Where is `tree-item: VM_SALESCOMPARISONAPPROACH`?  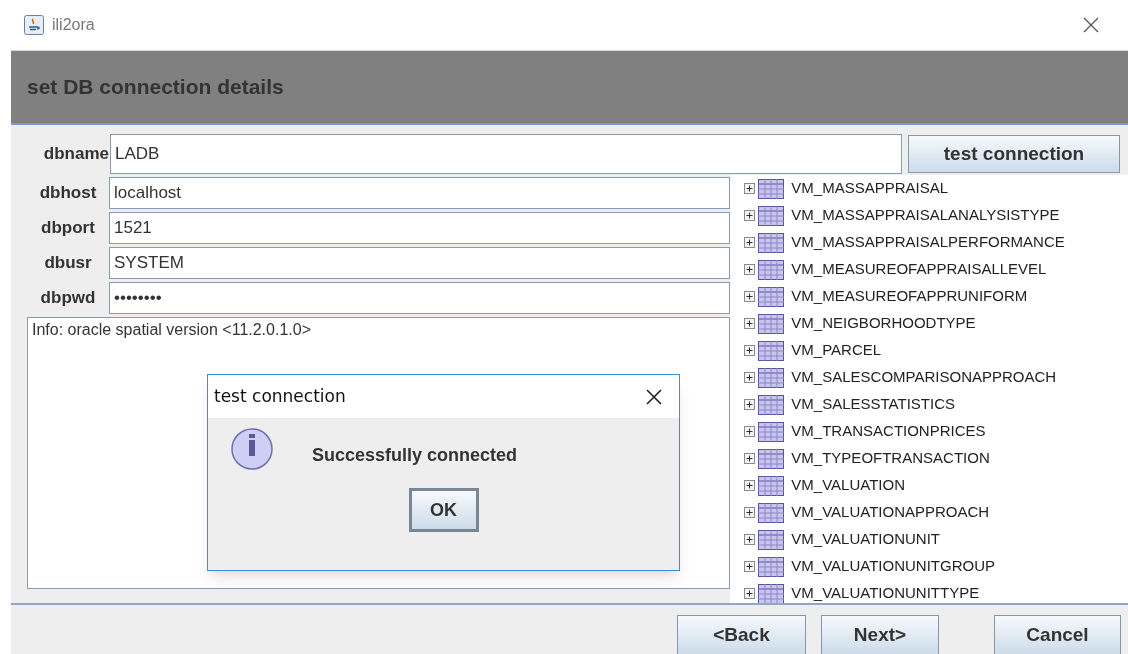 tree-item: VM_SALESCOMPARISONAPPROACH is located at coordinates (924, 377).